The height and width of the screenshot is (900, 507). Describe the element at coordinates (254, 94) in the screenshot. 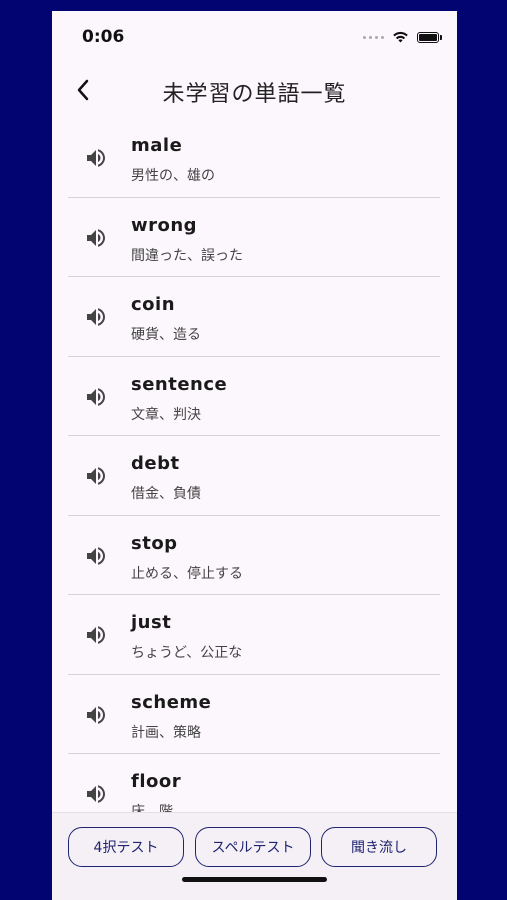

I see `page-title: 未学習の単語一覧` at that location.